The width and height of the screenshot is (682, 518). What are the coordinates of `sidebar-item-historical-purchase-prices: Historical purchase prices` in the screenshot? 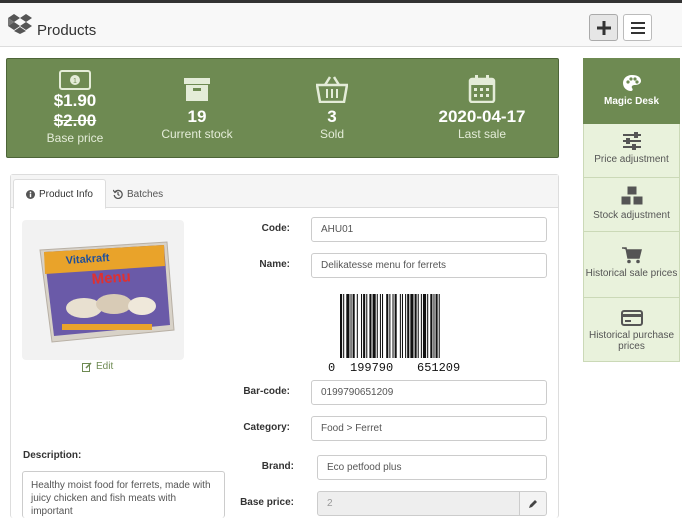 It's located at (631, 330).